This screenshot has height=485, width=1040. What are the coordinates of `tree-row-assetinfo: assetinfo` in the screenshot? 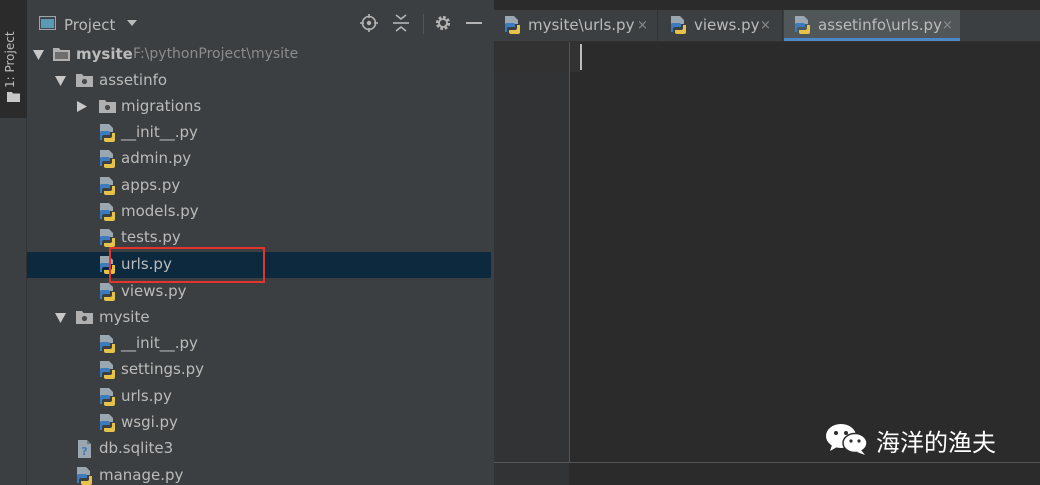 It's located at (259, 81).